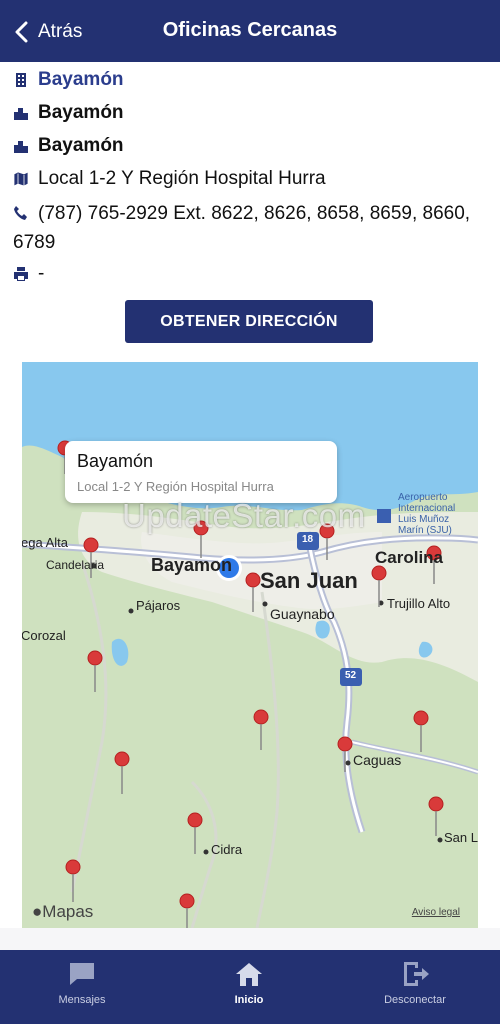 Image resolution: width=500 pixels, height=1024 pixels. I want to click on office-address-row: Local 1-2 Y Región Hospital Hurra, so click(249, 178).